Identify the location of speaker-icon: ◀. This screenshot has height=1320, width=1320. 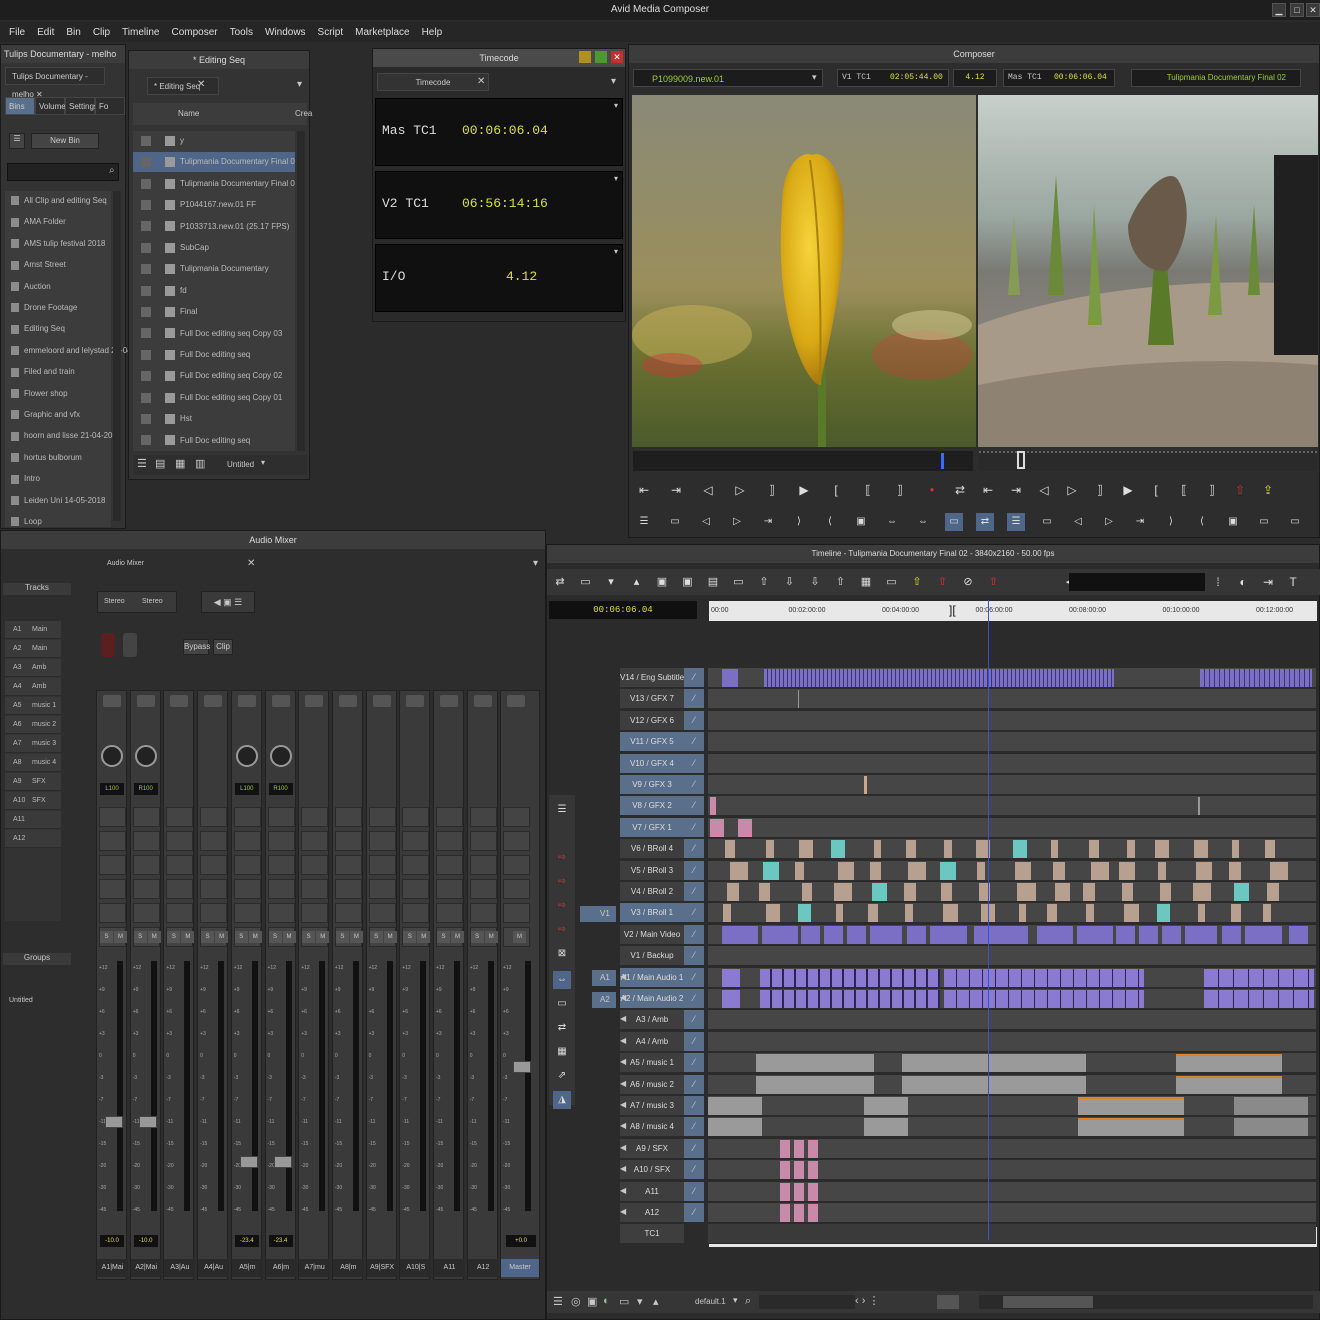
(623, 997).